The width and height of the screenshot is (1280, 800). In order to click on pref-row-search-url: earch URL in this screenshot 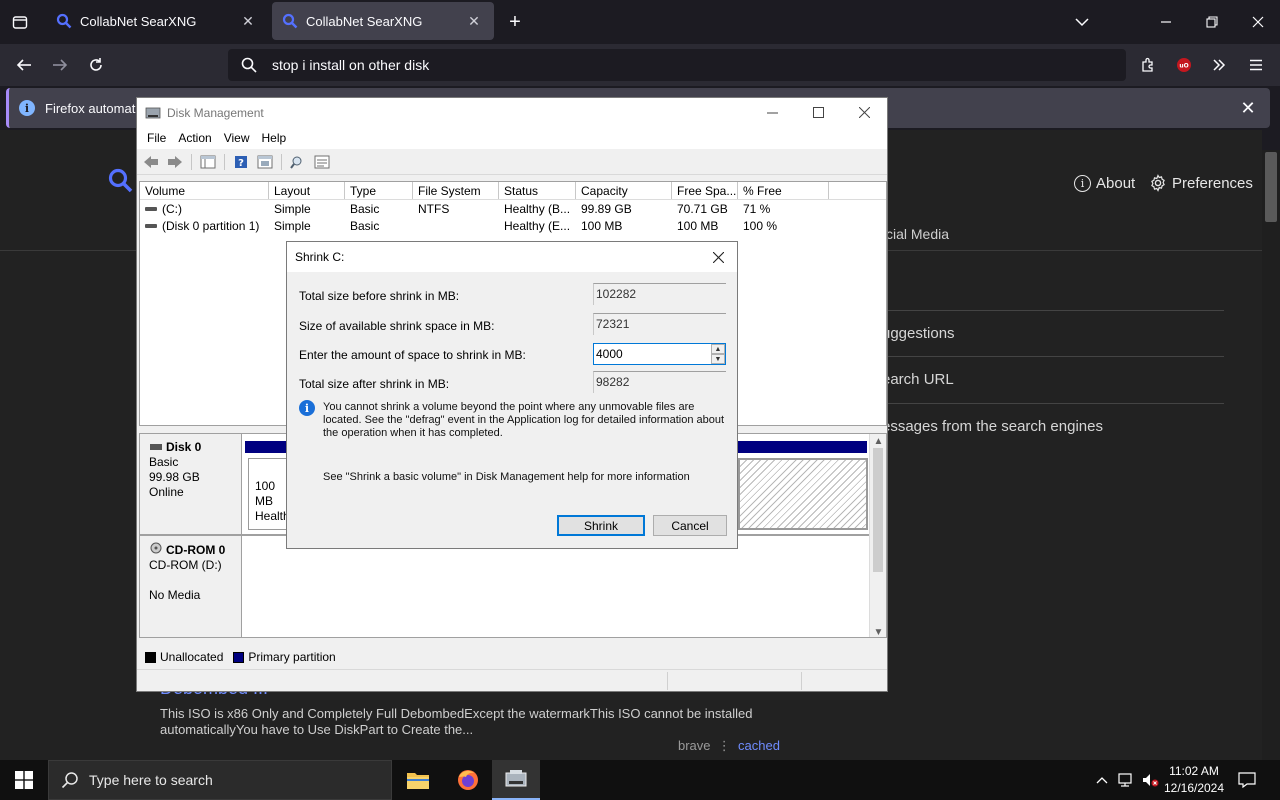, I will do `click(1053, 379)`.